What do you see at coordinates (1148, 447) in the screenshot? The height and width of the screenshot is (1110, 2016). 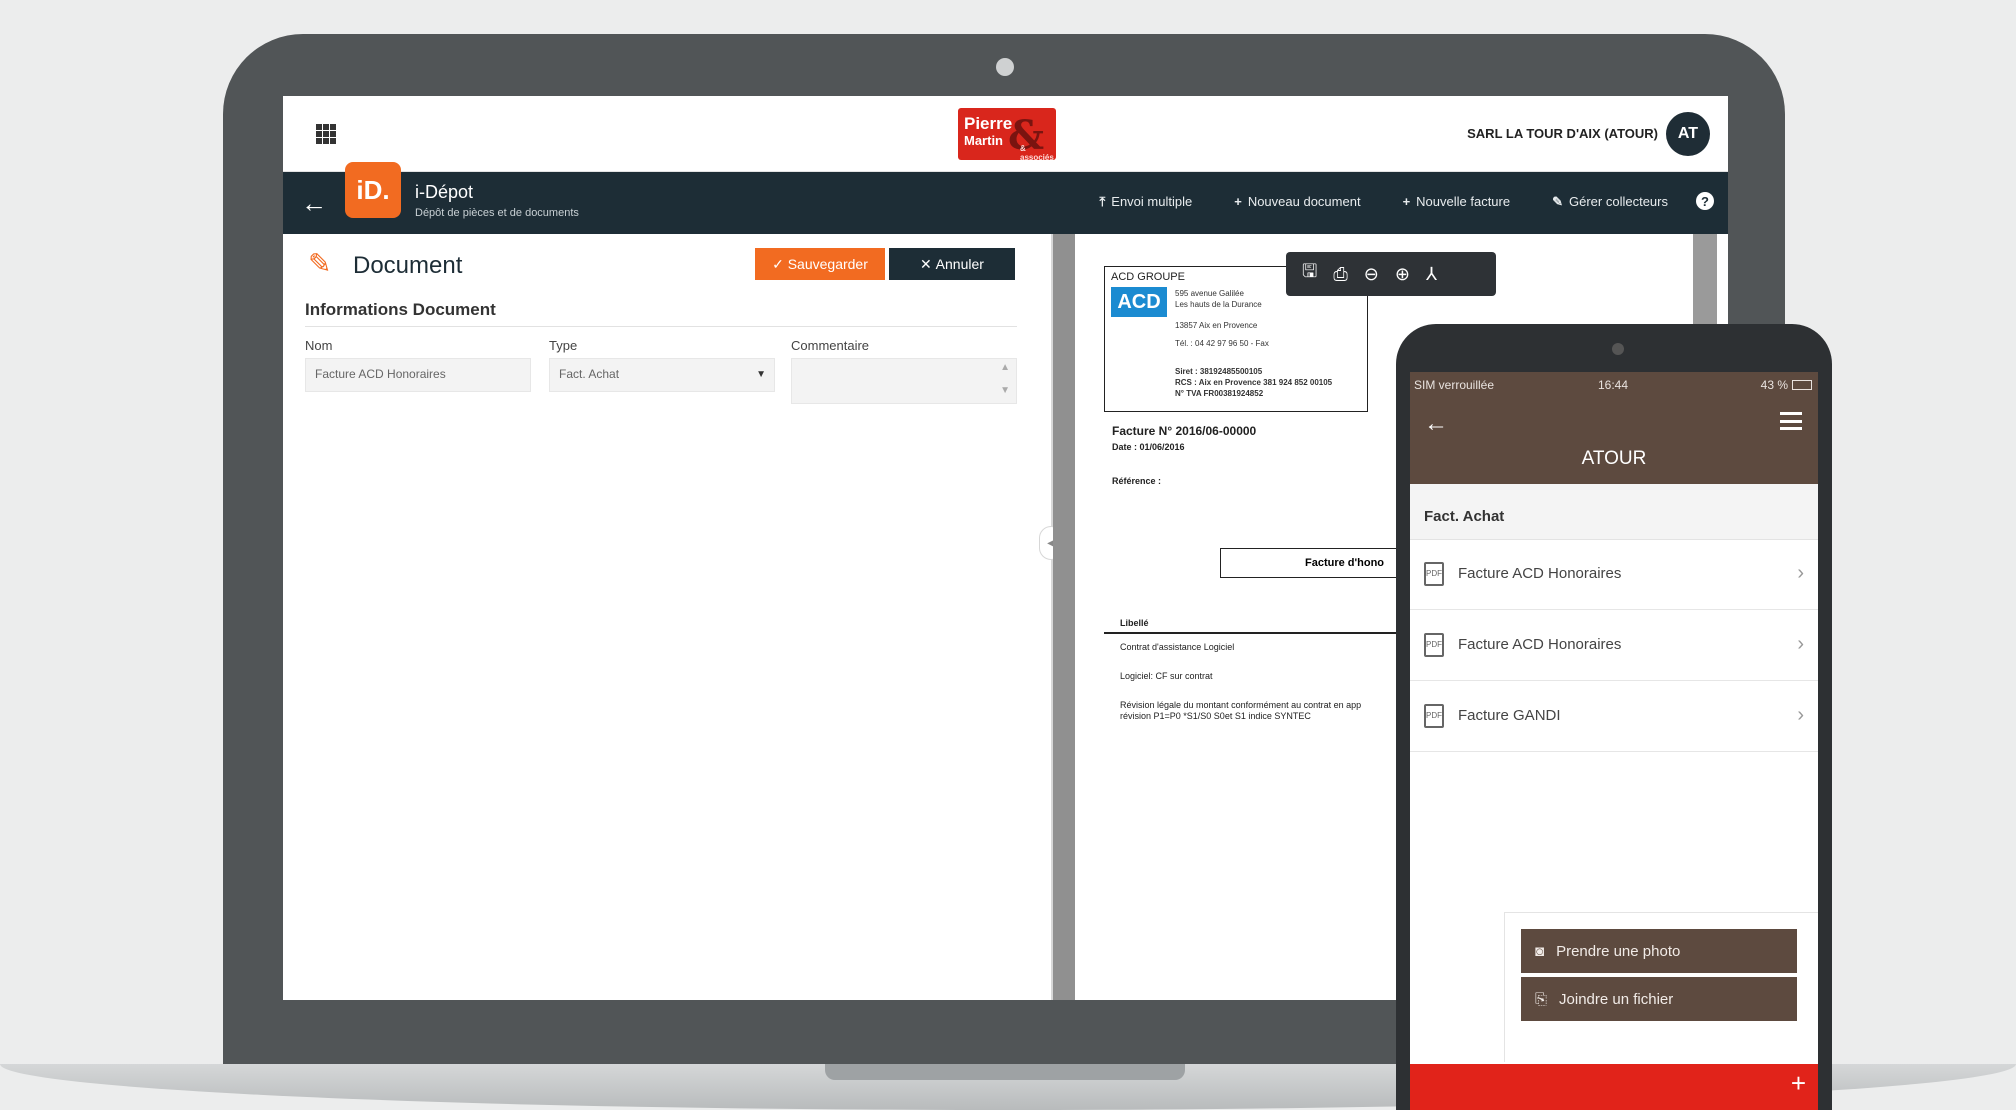 I see `pdf-date: Date : 01/06/2016` at bounding box center [1148, 447].